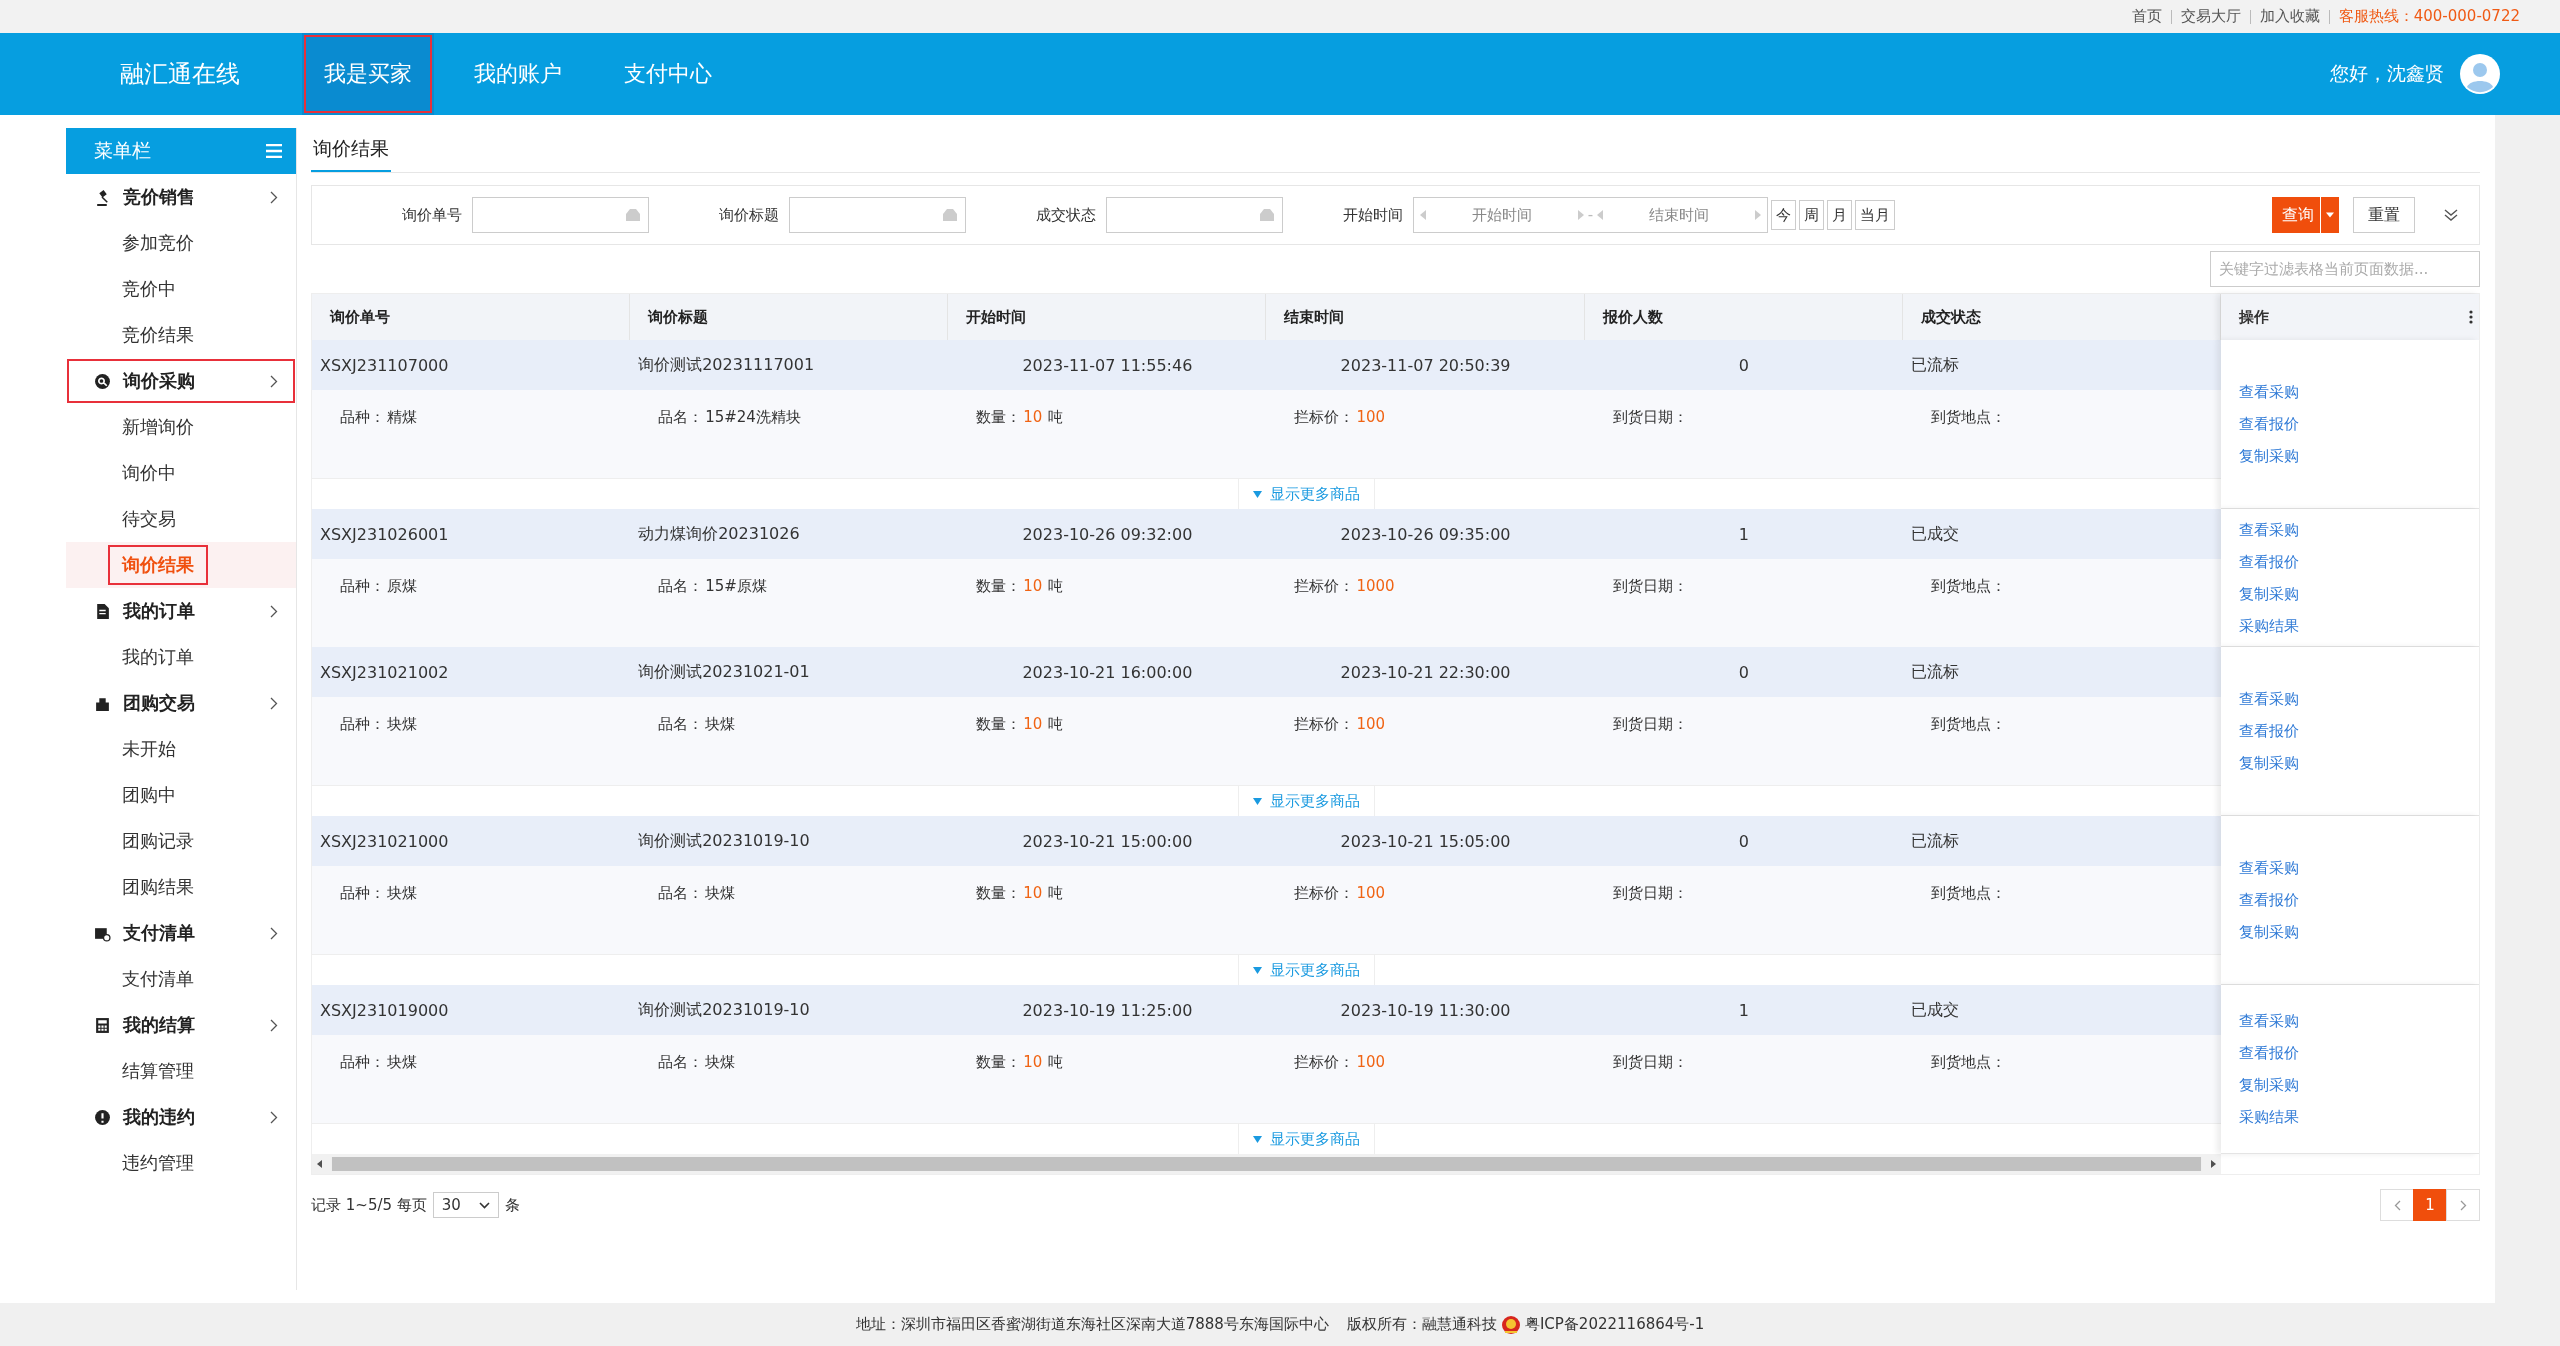 This screenshot has width=2560, height=1346. I want to click on query-button: 查询, so click(2305, 215).